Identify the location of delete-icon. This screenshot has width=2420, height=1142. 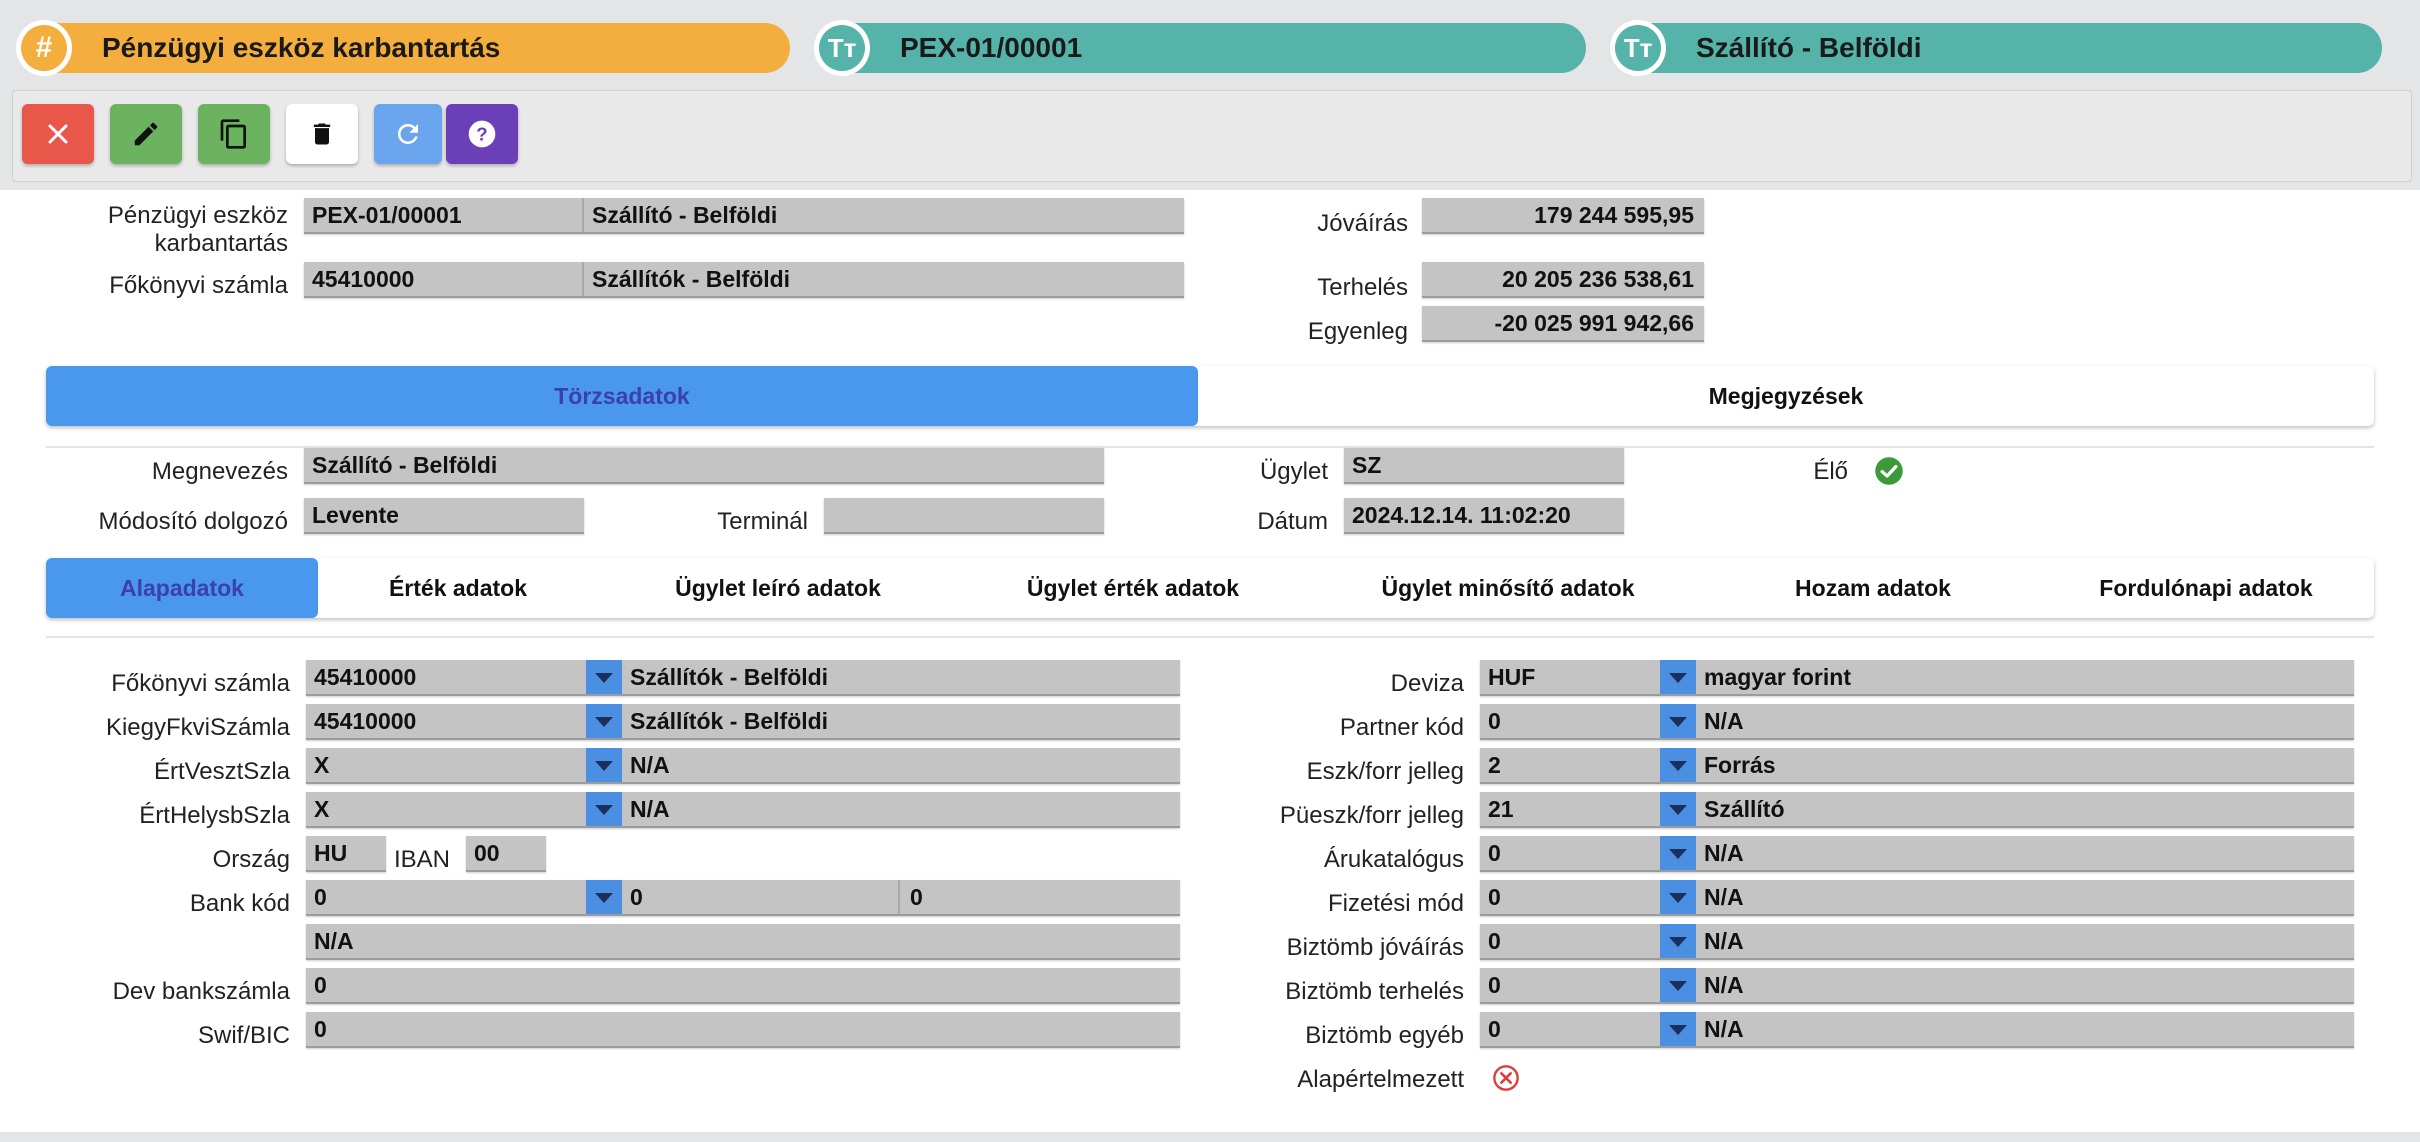
(322, 134).